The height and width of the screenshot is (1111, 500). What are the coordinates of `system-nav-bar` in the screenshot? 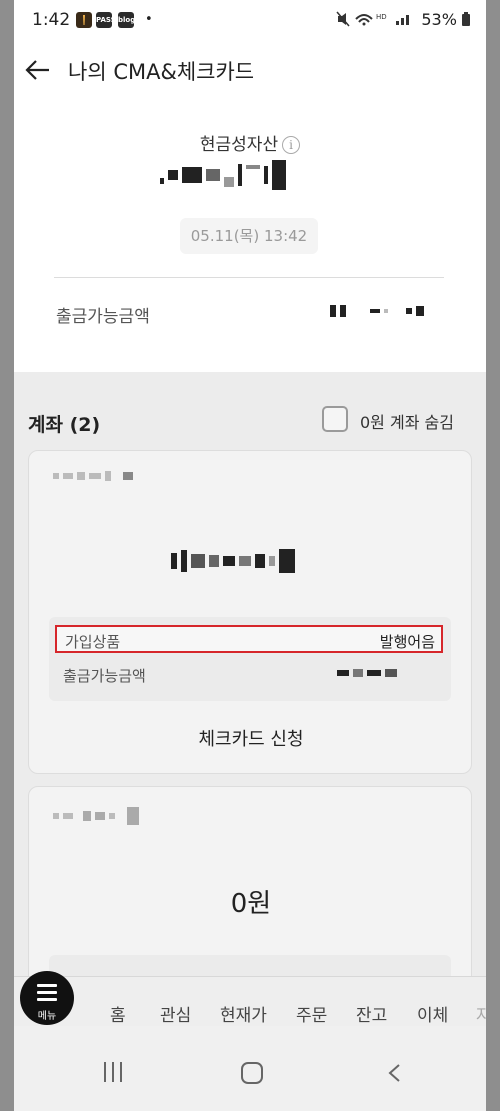 It's located at (250, 1068).